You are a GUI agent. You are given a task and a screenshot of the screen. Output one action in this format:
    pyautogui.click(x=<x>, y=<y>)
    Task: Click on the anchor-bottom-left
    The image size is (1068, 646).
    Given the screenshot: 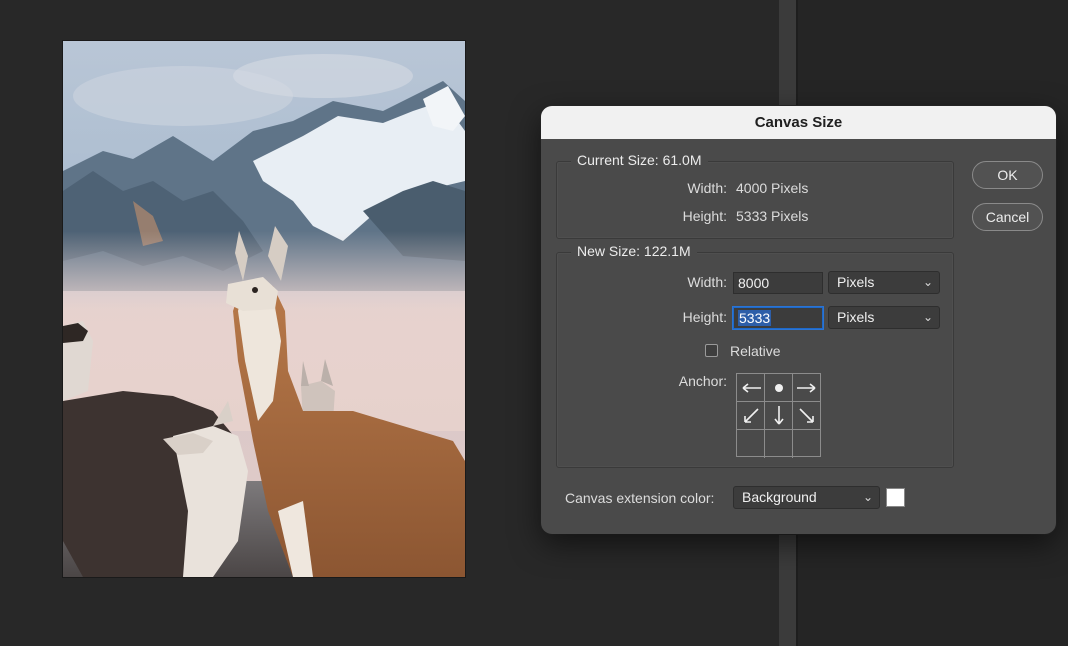 What is the action you would take?
    pyautogui.click(x=751, y=444)
    